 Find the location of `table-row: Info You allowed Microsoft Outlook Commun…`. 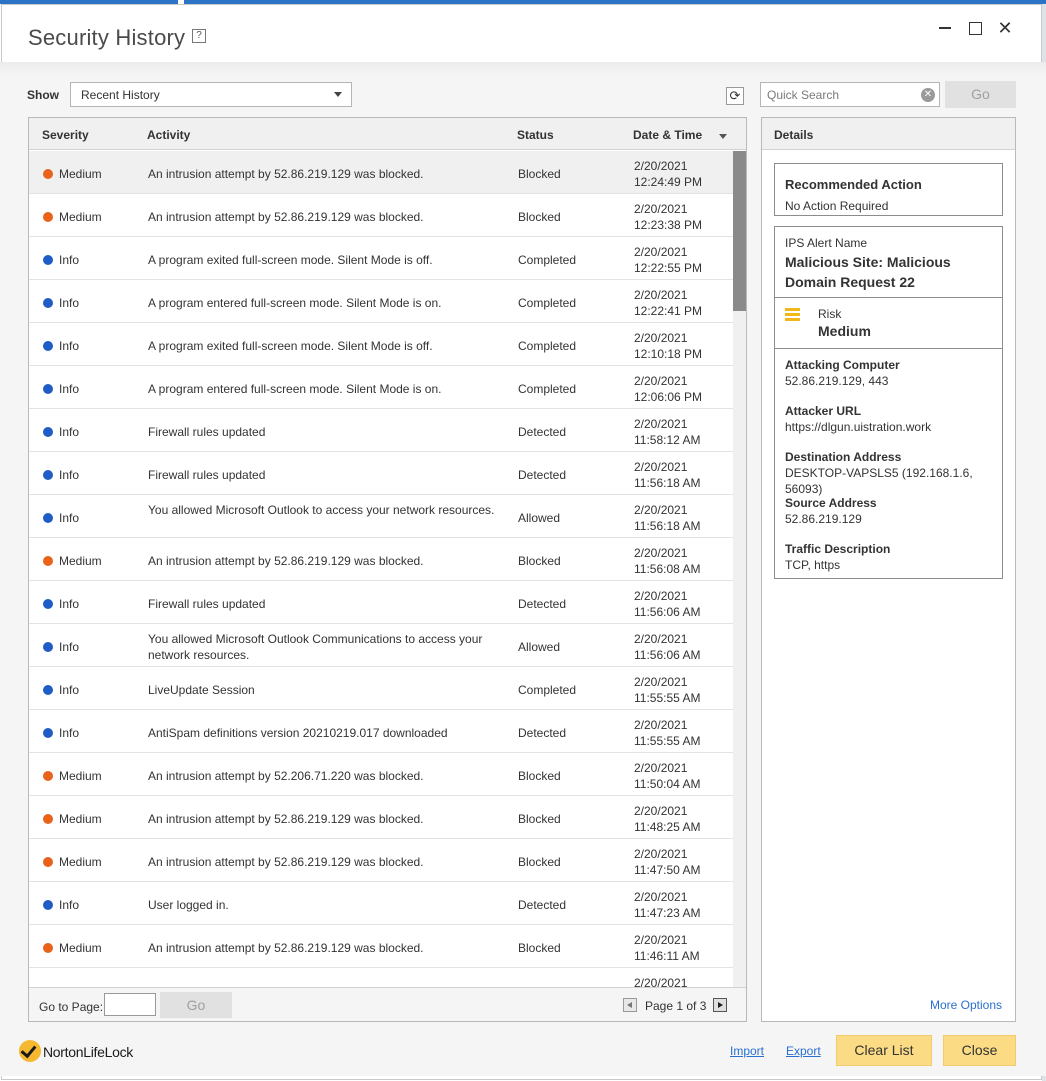

table-row: Info You allowed Microsoft Outlook Commun… is located at coordinates (381, 645).